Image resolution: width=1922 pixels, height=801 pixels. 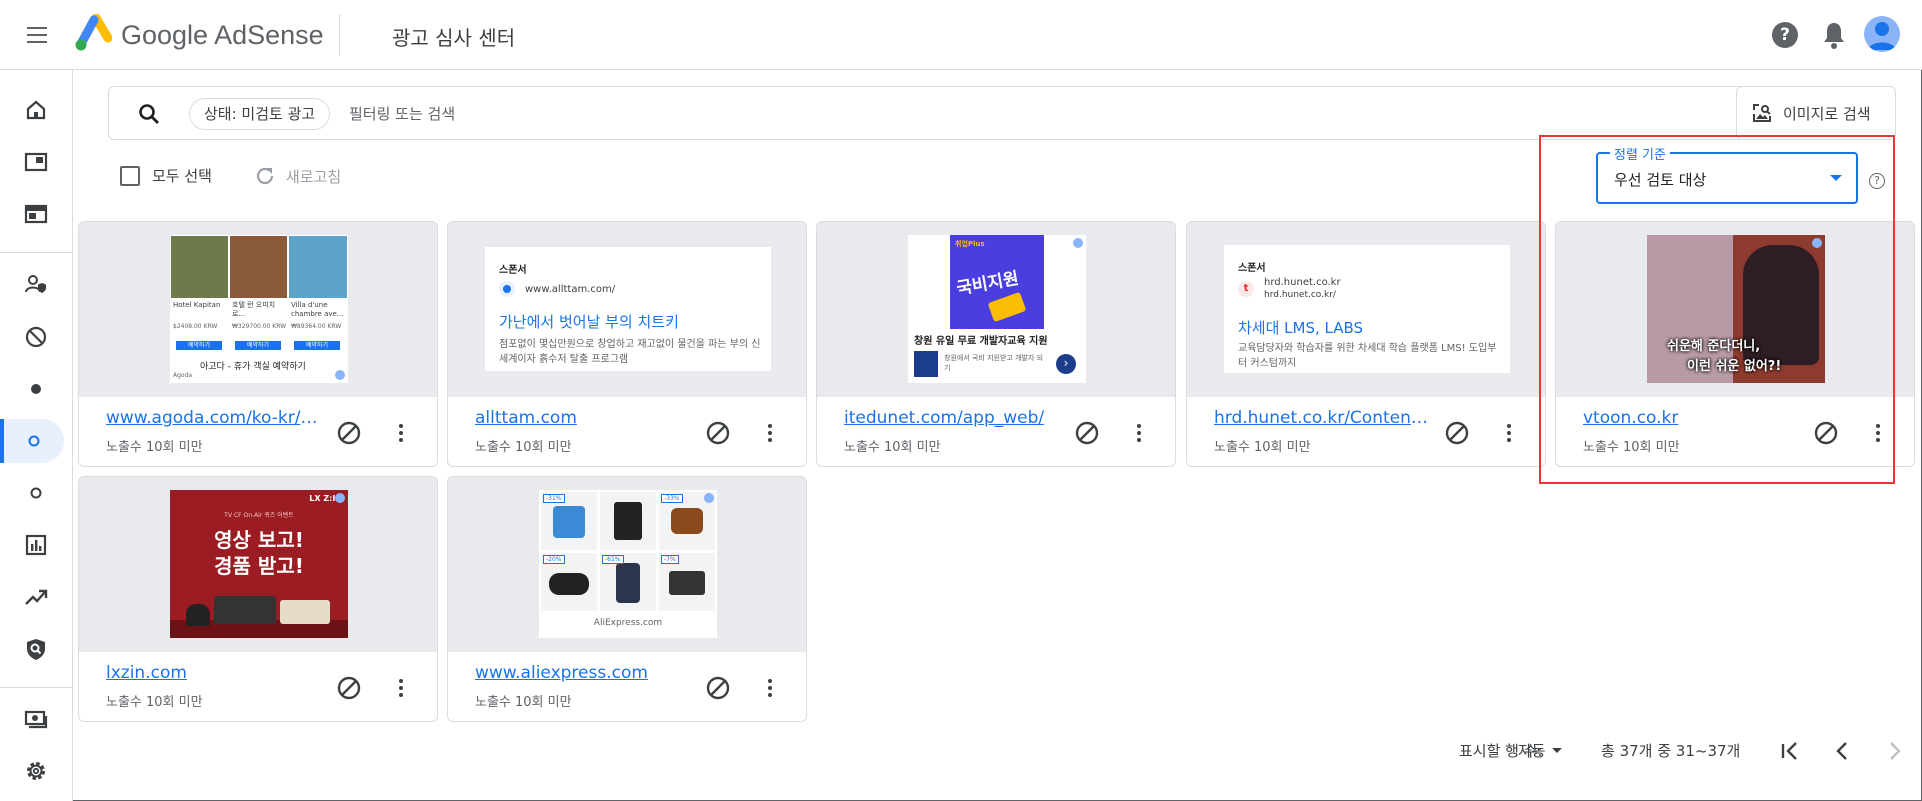 What do you see at coordinates (199, 345) in the screenshot?
I see `book-button: 예약하기` at bounding box center [199, 345].